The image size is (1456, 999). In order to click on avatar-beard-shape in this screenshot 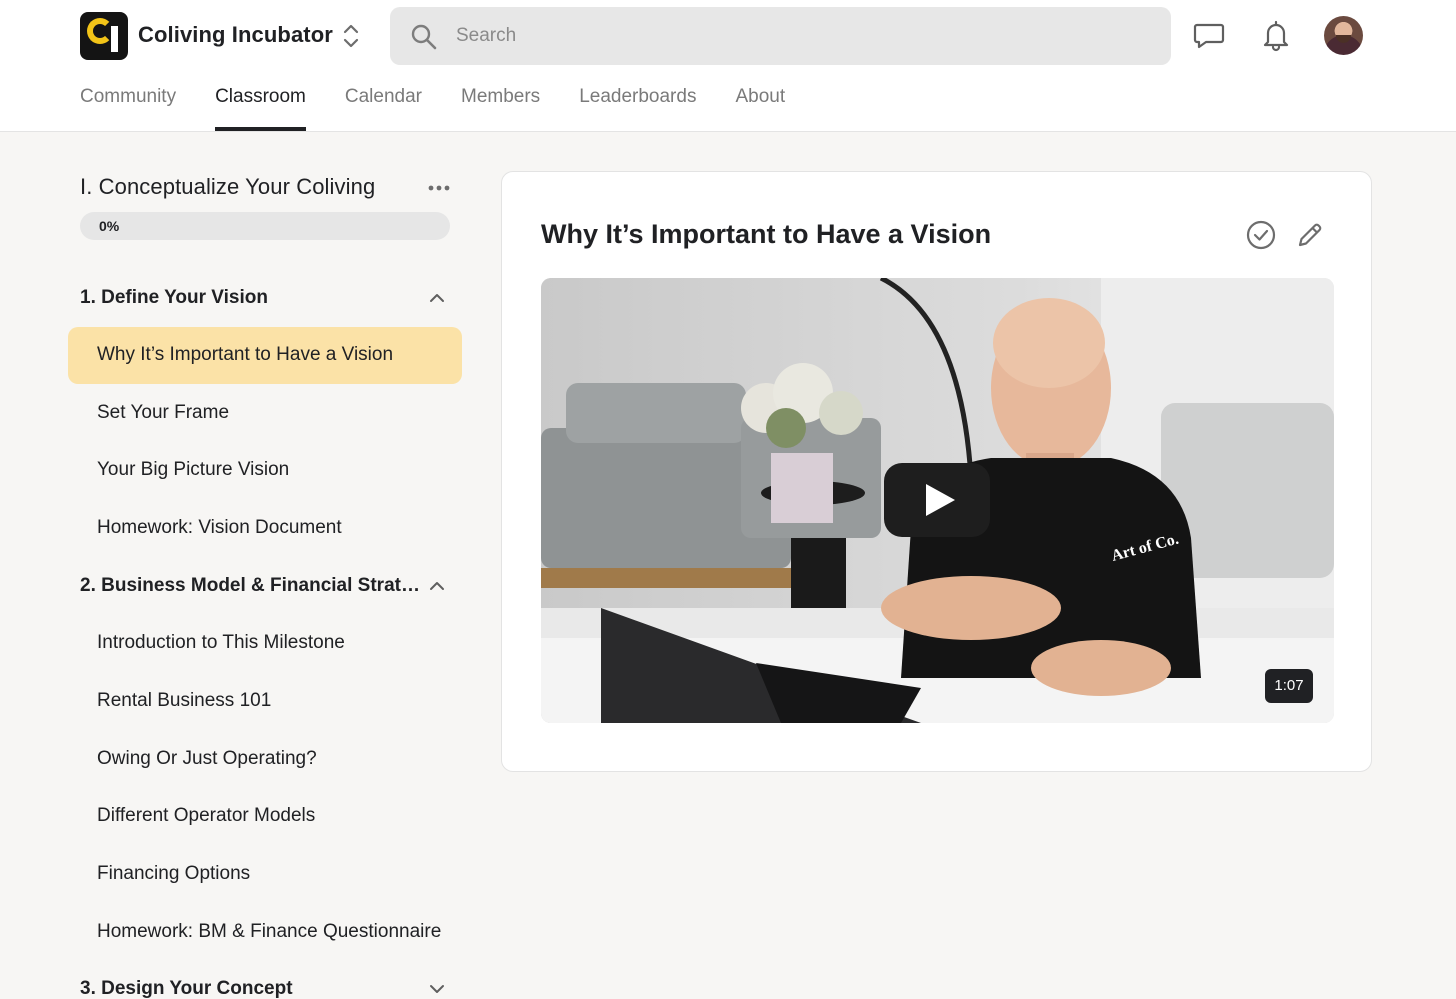, I will do `click(1343, 39)`.